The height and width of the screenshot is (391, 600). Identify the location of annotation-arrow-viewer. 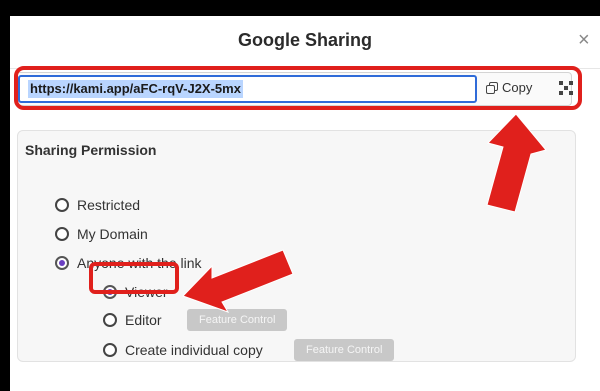
(238, 281).